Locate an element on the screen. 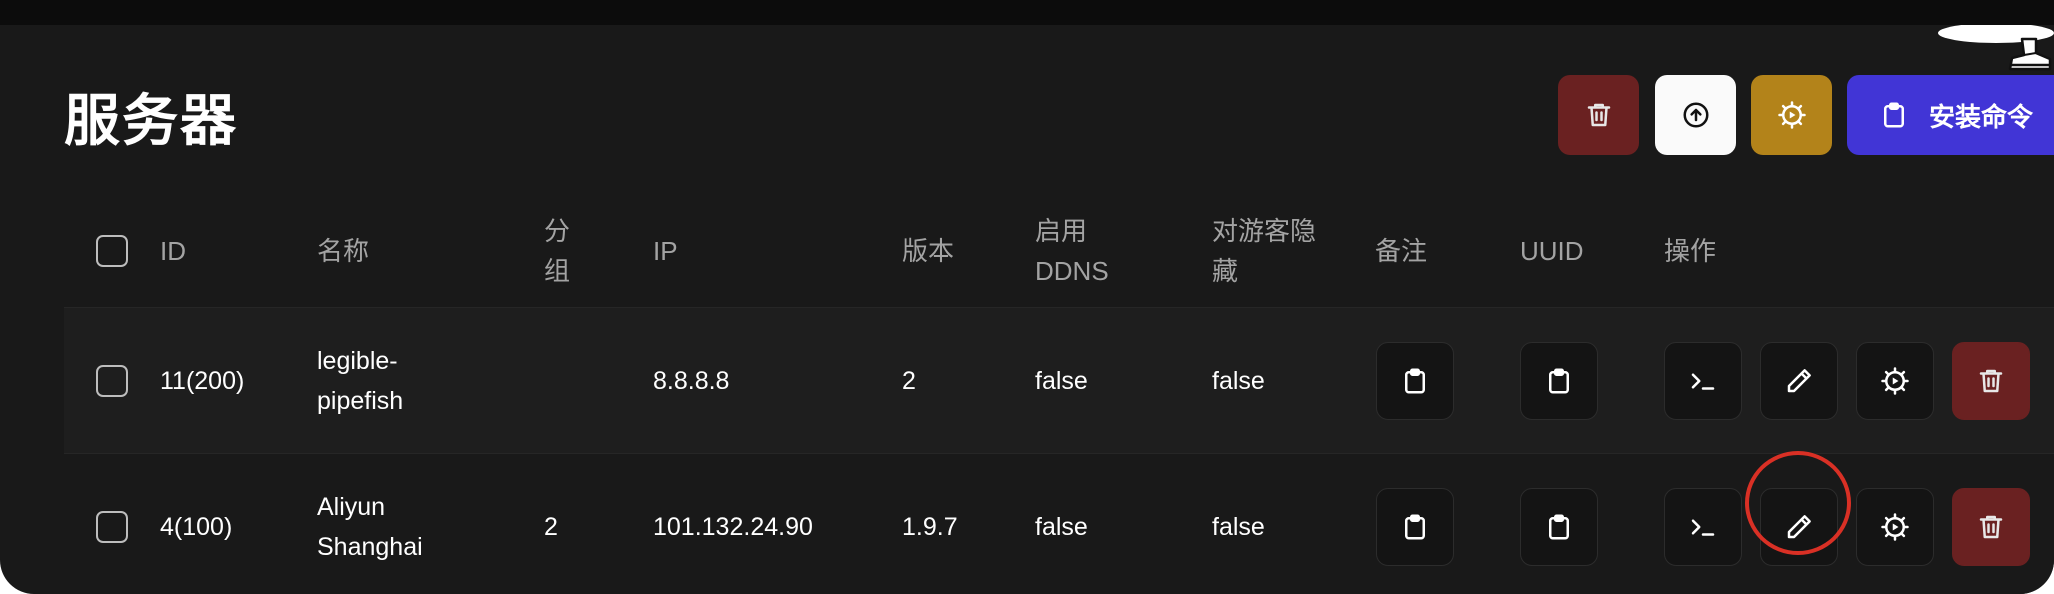  column-header-group: 分组 is located at coordinates (564, 251).